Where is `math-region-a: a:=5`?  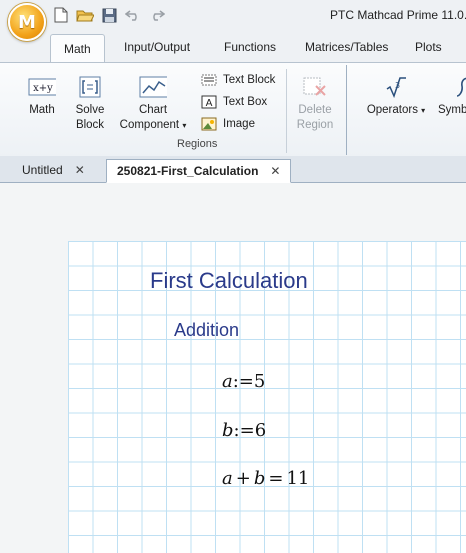
math-region-a: a:=5 is located at coordinates (243, 381).